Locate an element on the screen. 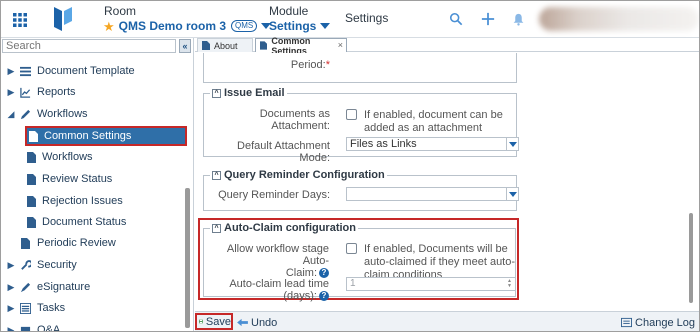 The width and height of the screenshot is (700, 332). chat-icon is located at coordinates (25, 327).